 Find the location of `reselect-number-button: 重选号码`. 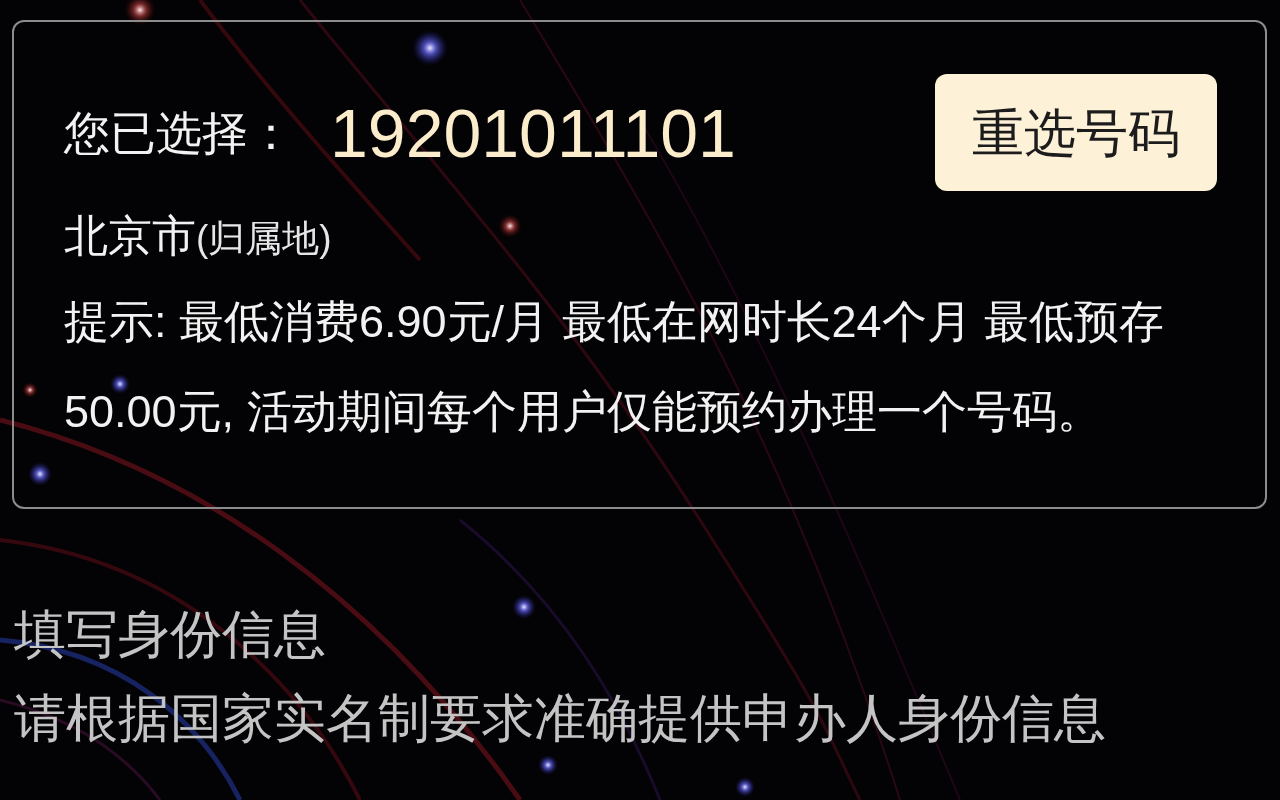

reselect-number-button: 重选号码 is located at coordinates (1076, 132).